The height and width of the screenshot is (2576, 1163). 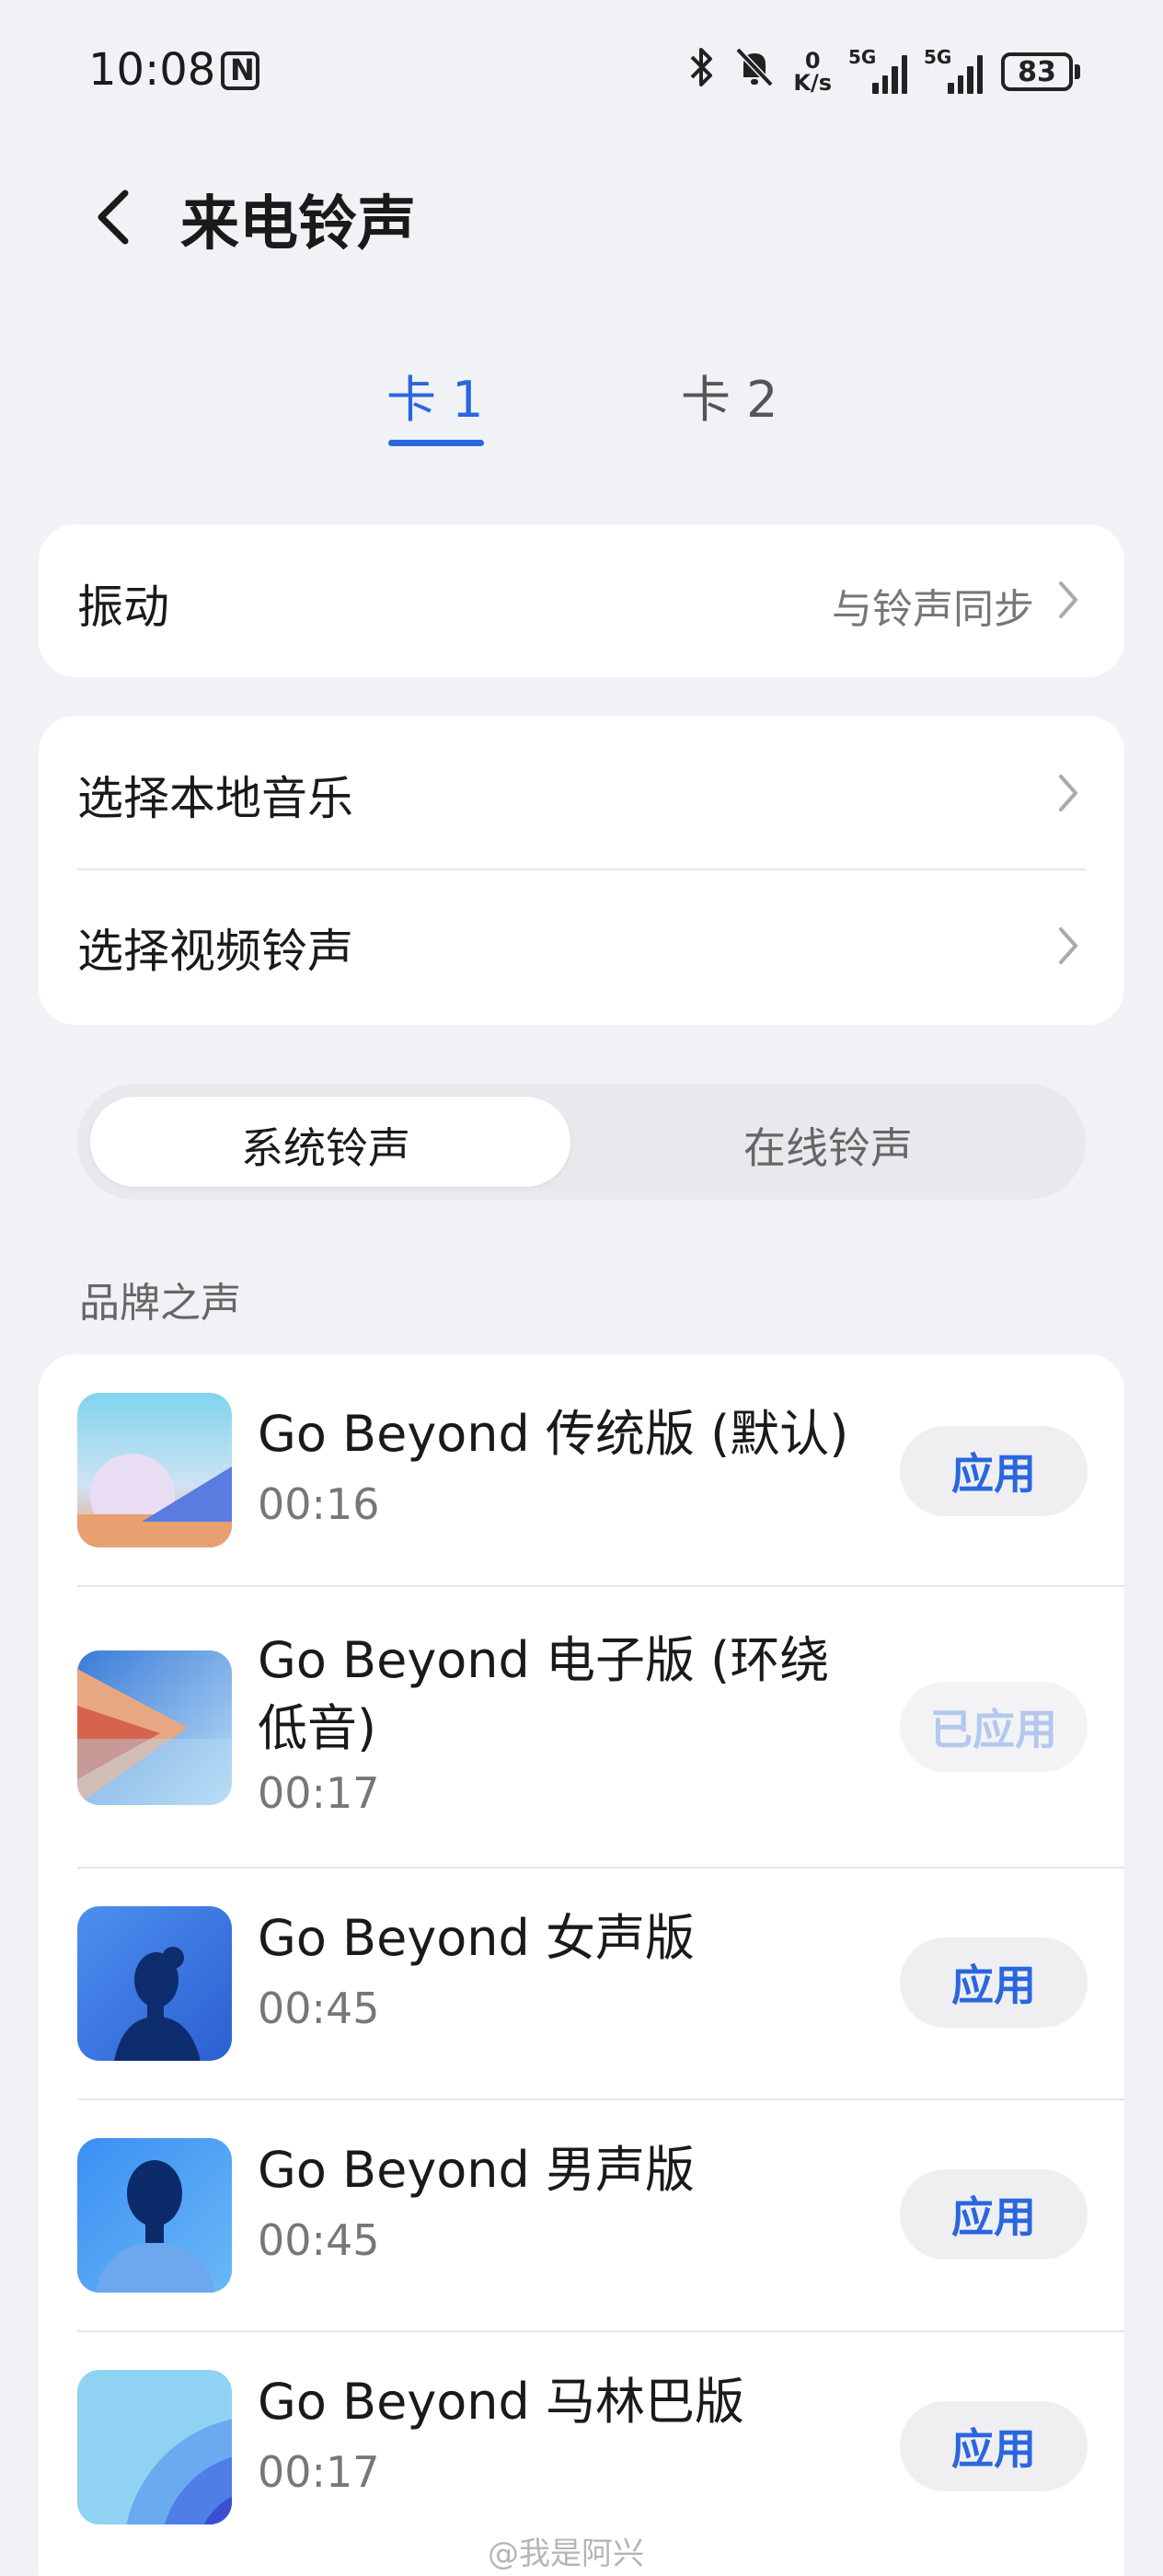 What do you see at coordinates (863, 57) in the screenshot?
I see `signal1-label: 5G` at bounding box center [863, 57].